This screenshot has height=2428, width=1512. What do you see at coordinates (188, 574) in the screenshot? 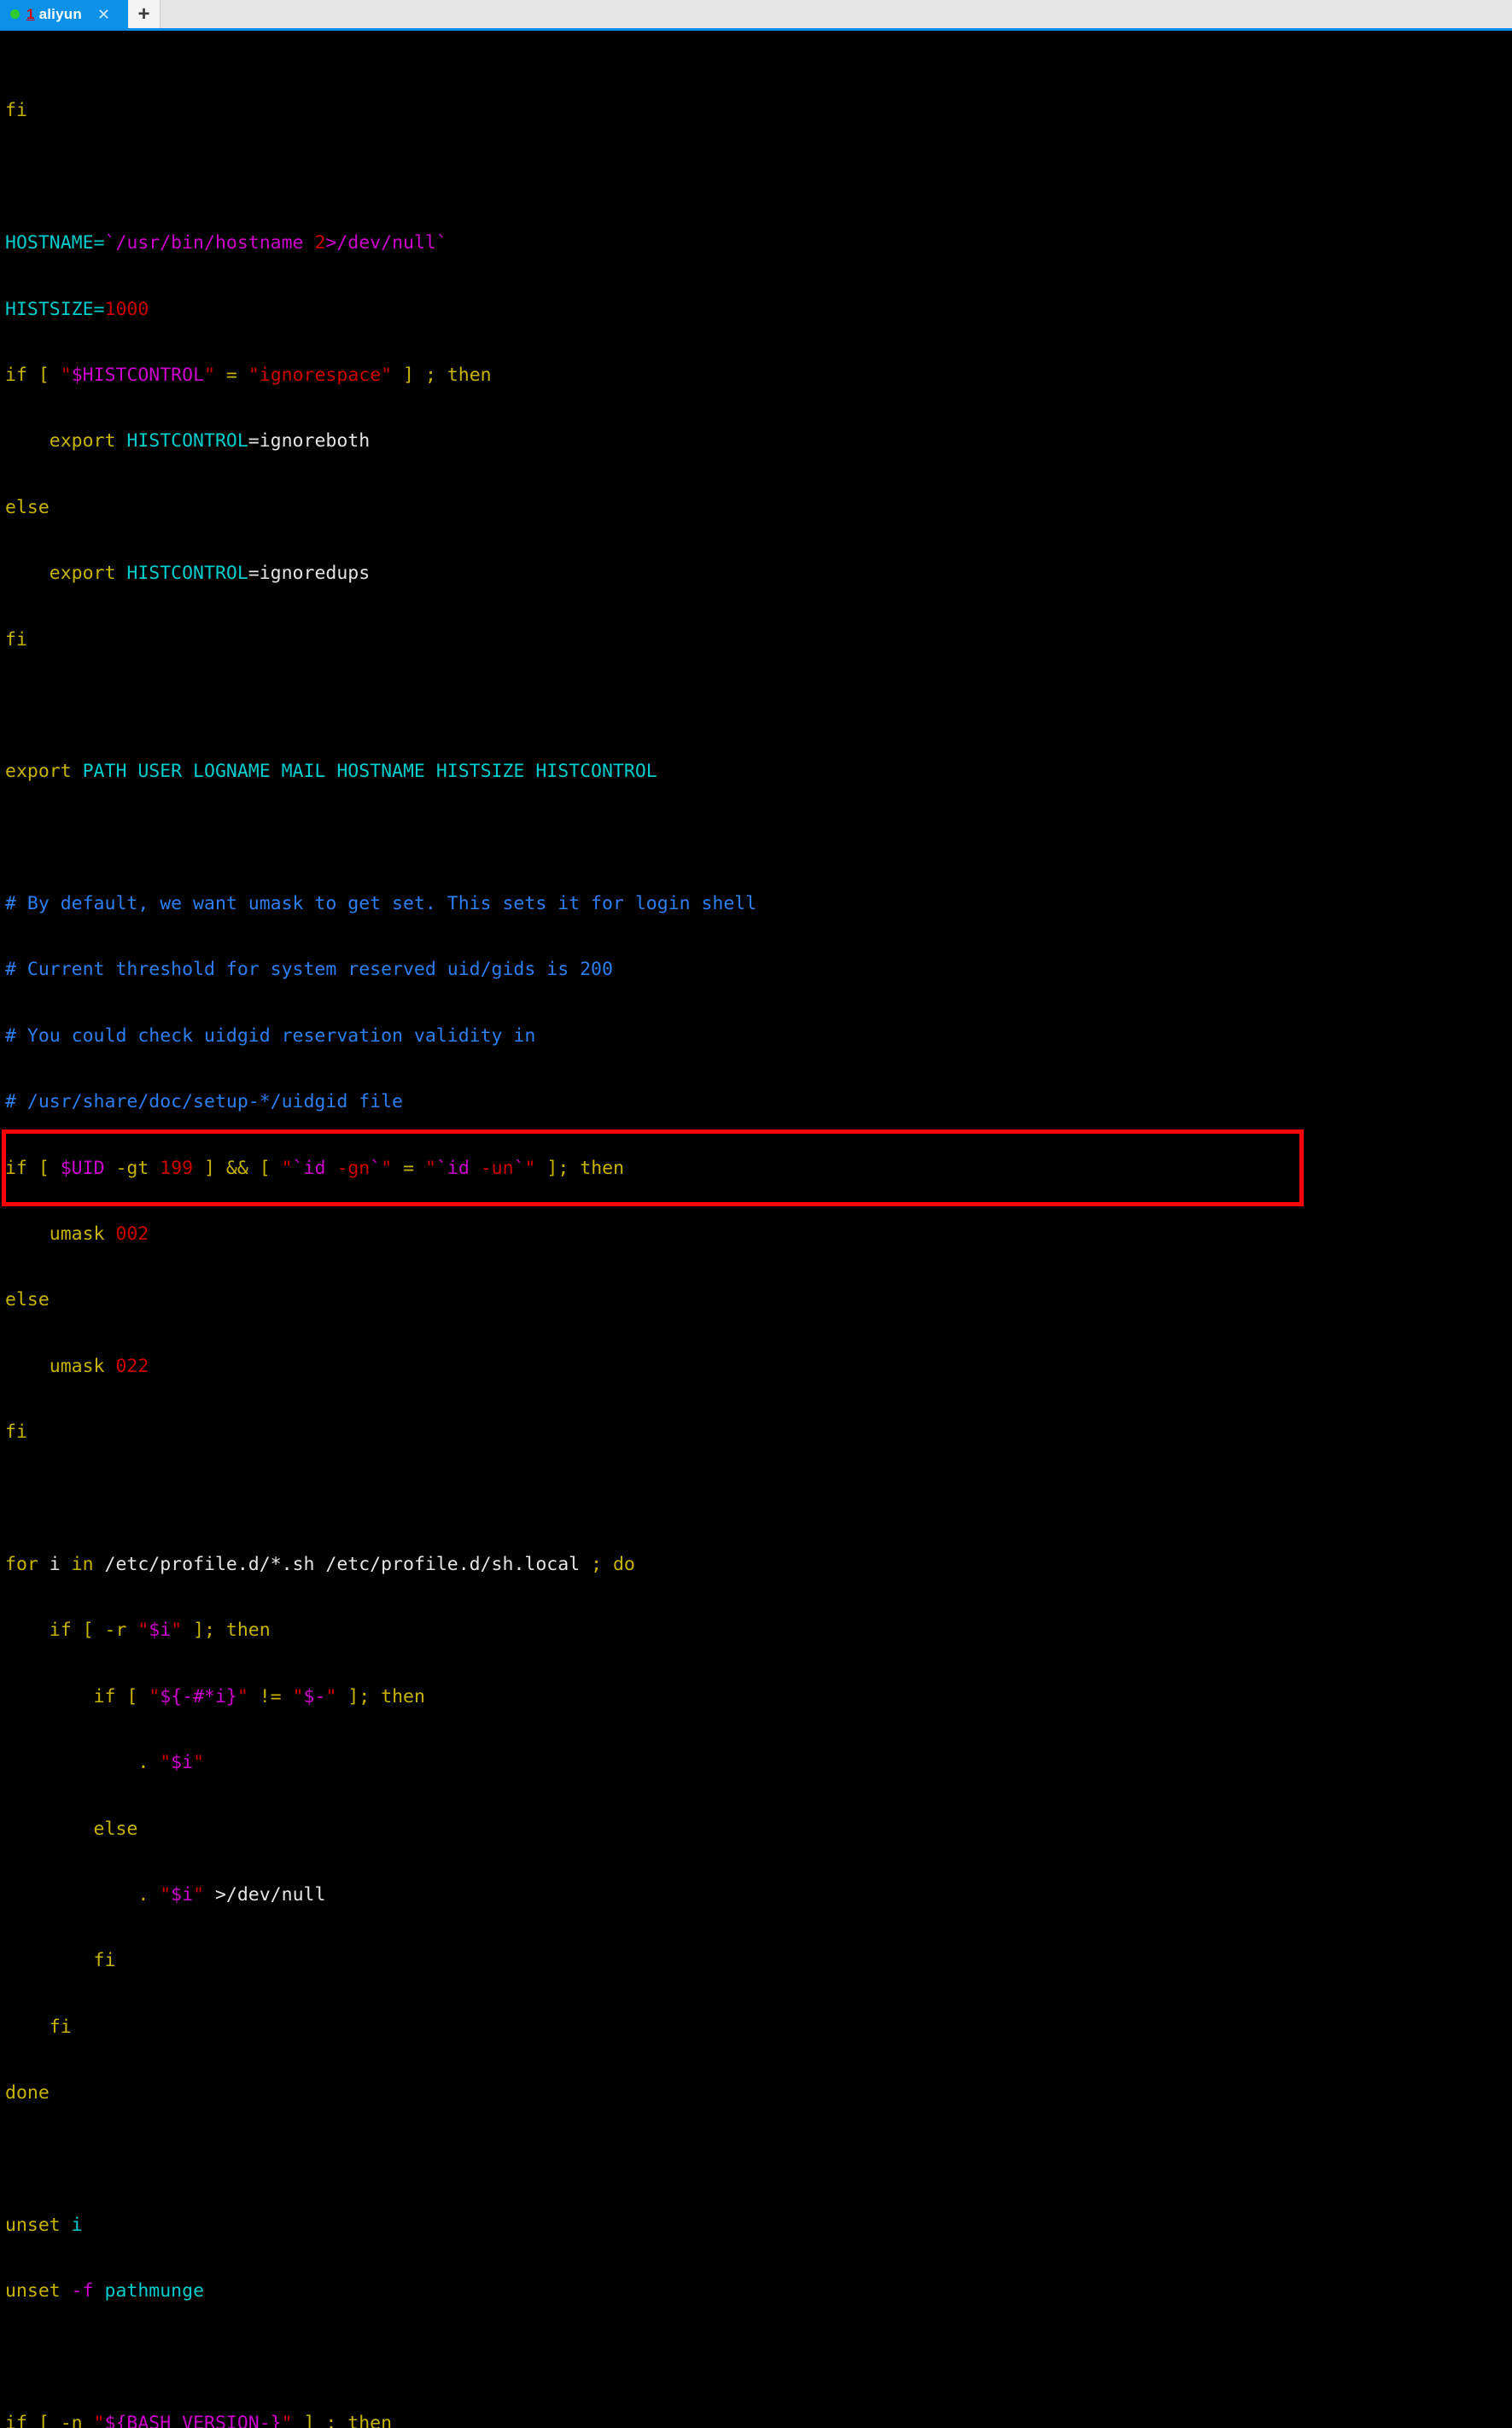
I see `code-line: export HISTCONTROL=ignoredups` at bounding box center [188, 574].